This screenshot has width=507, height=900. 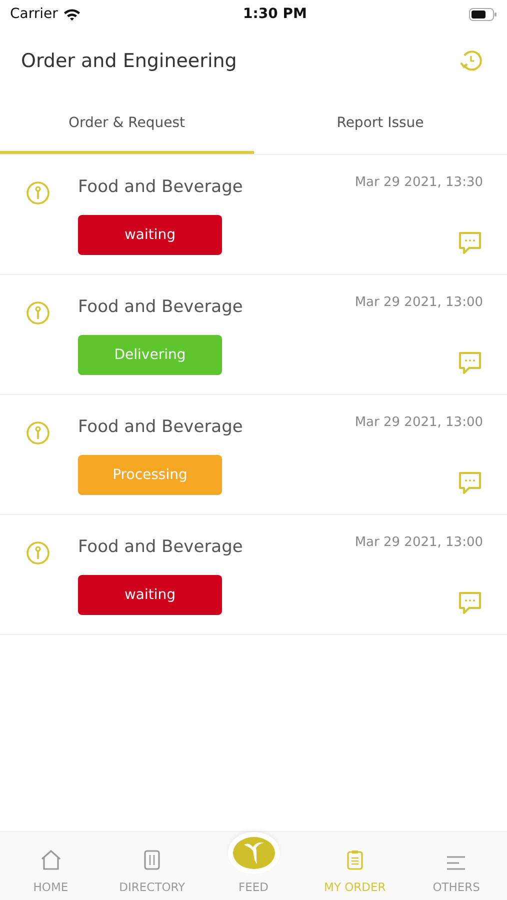 What do you see at coordinates (275, 14) in the screenshot?
I see `status-time: 1:30 PM` at bounding box center [275, 14].